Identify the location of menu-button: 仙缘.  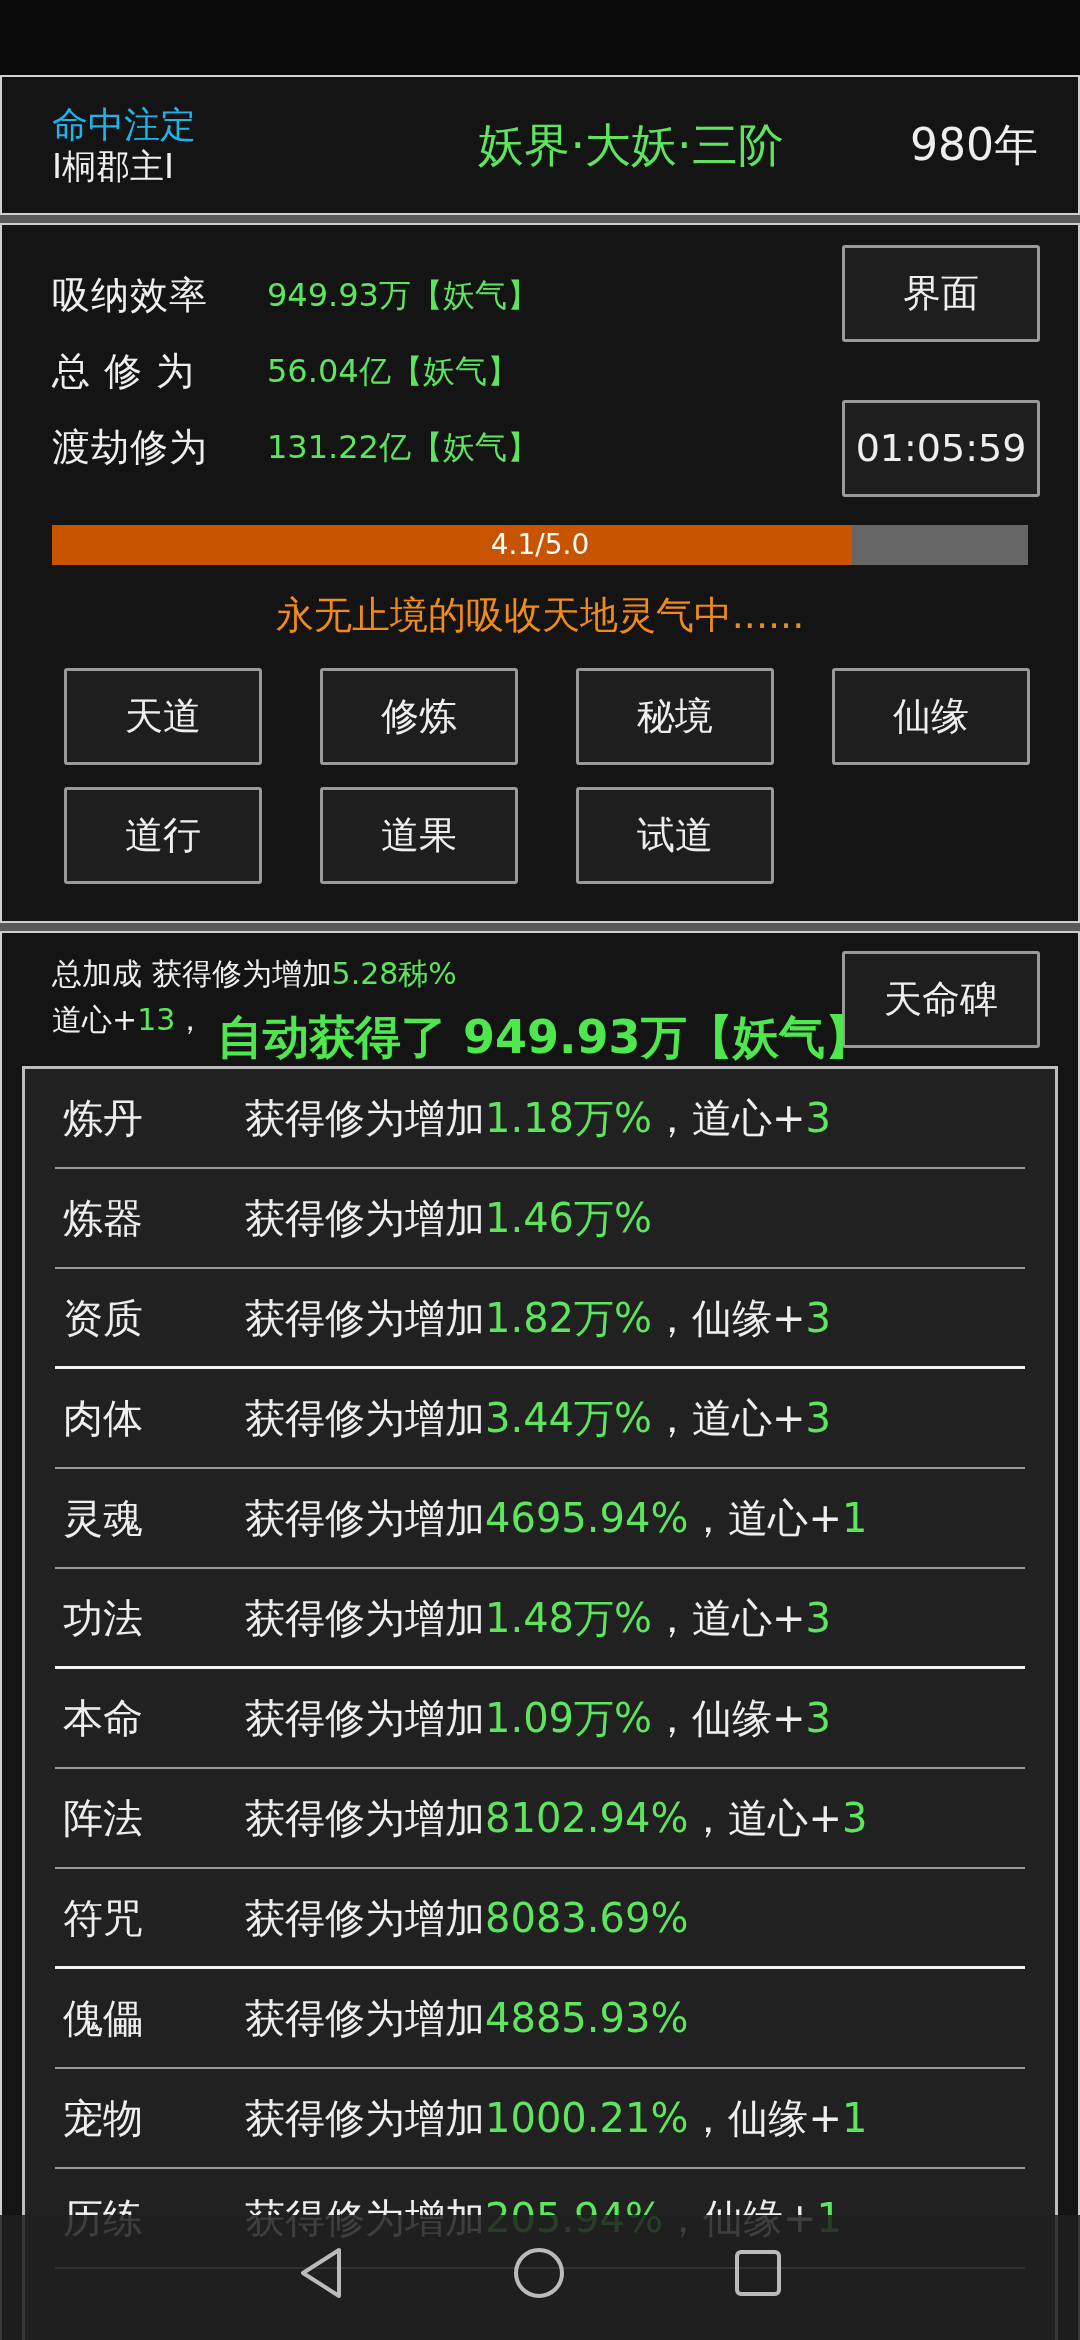
(931, 716).